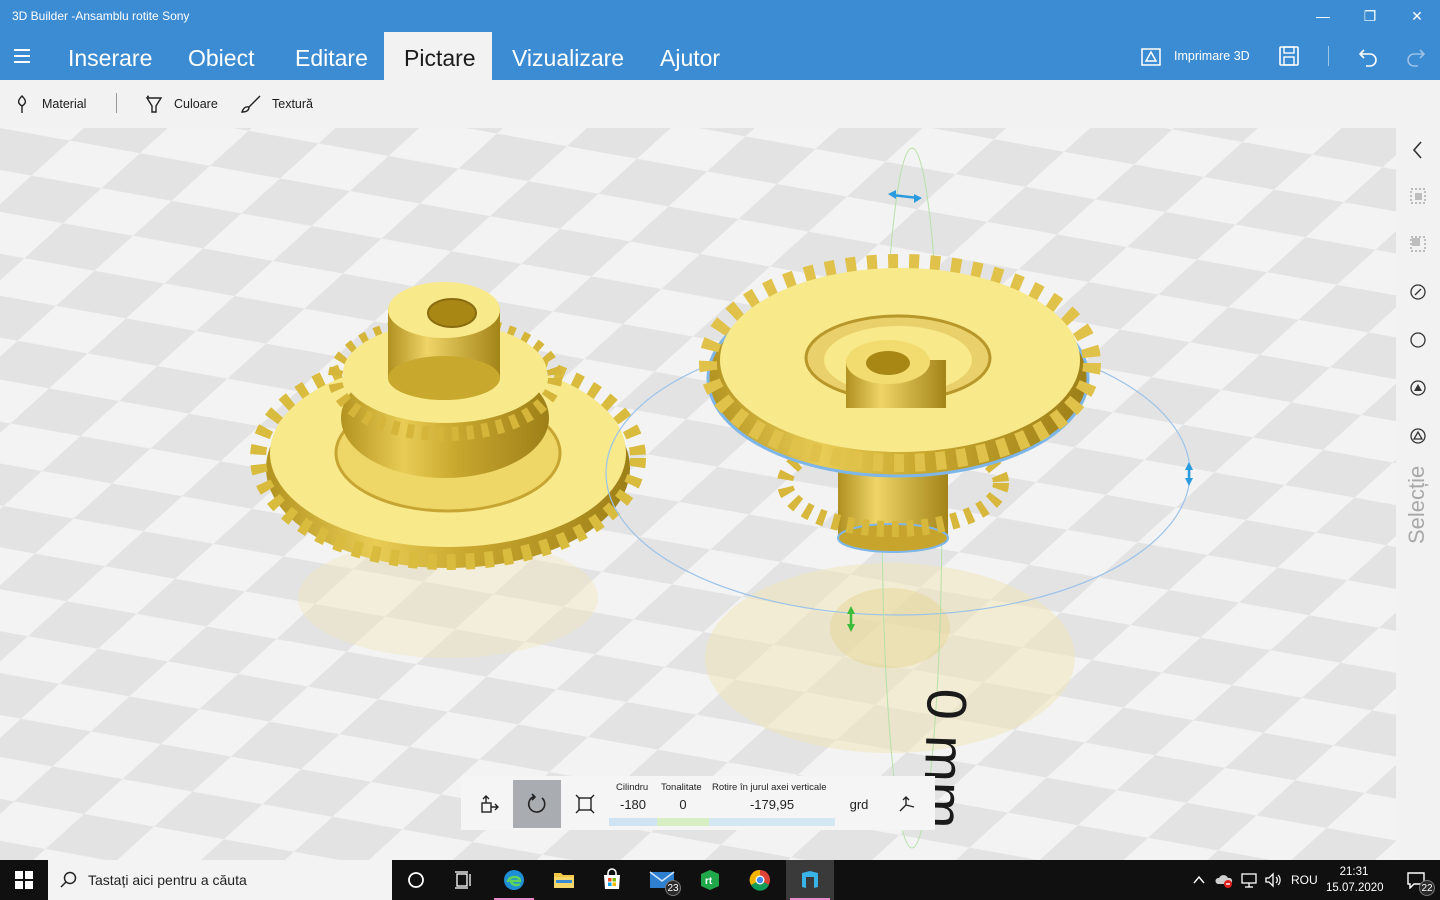 Image resolution: width=1440 pixels, height=900 pixels. I want to click on collapse-chevron-icon, so click(1418, 150).